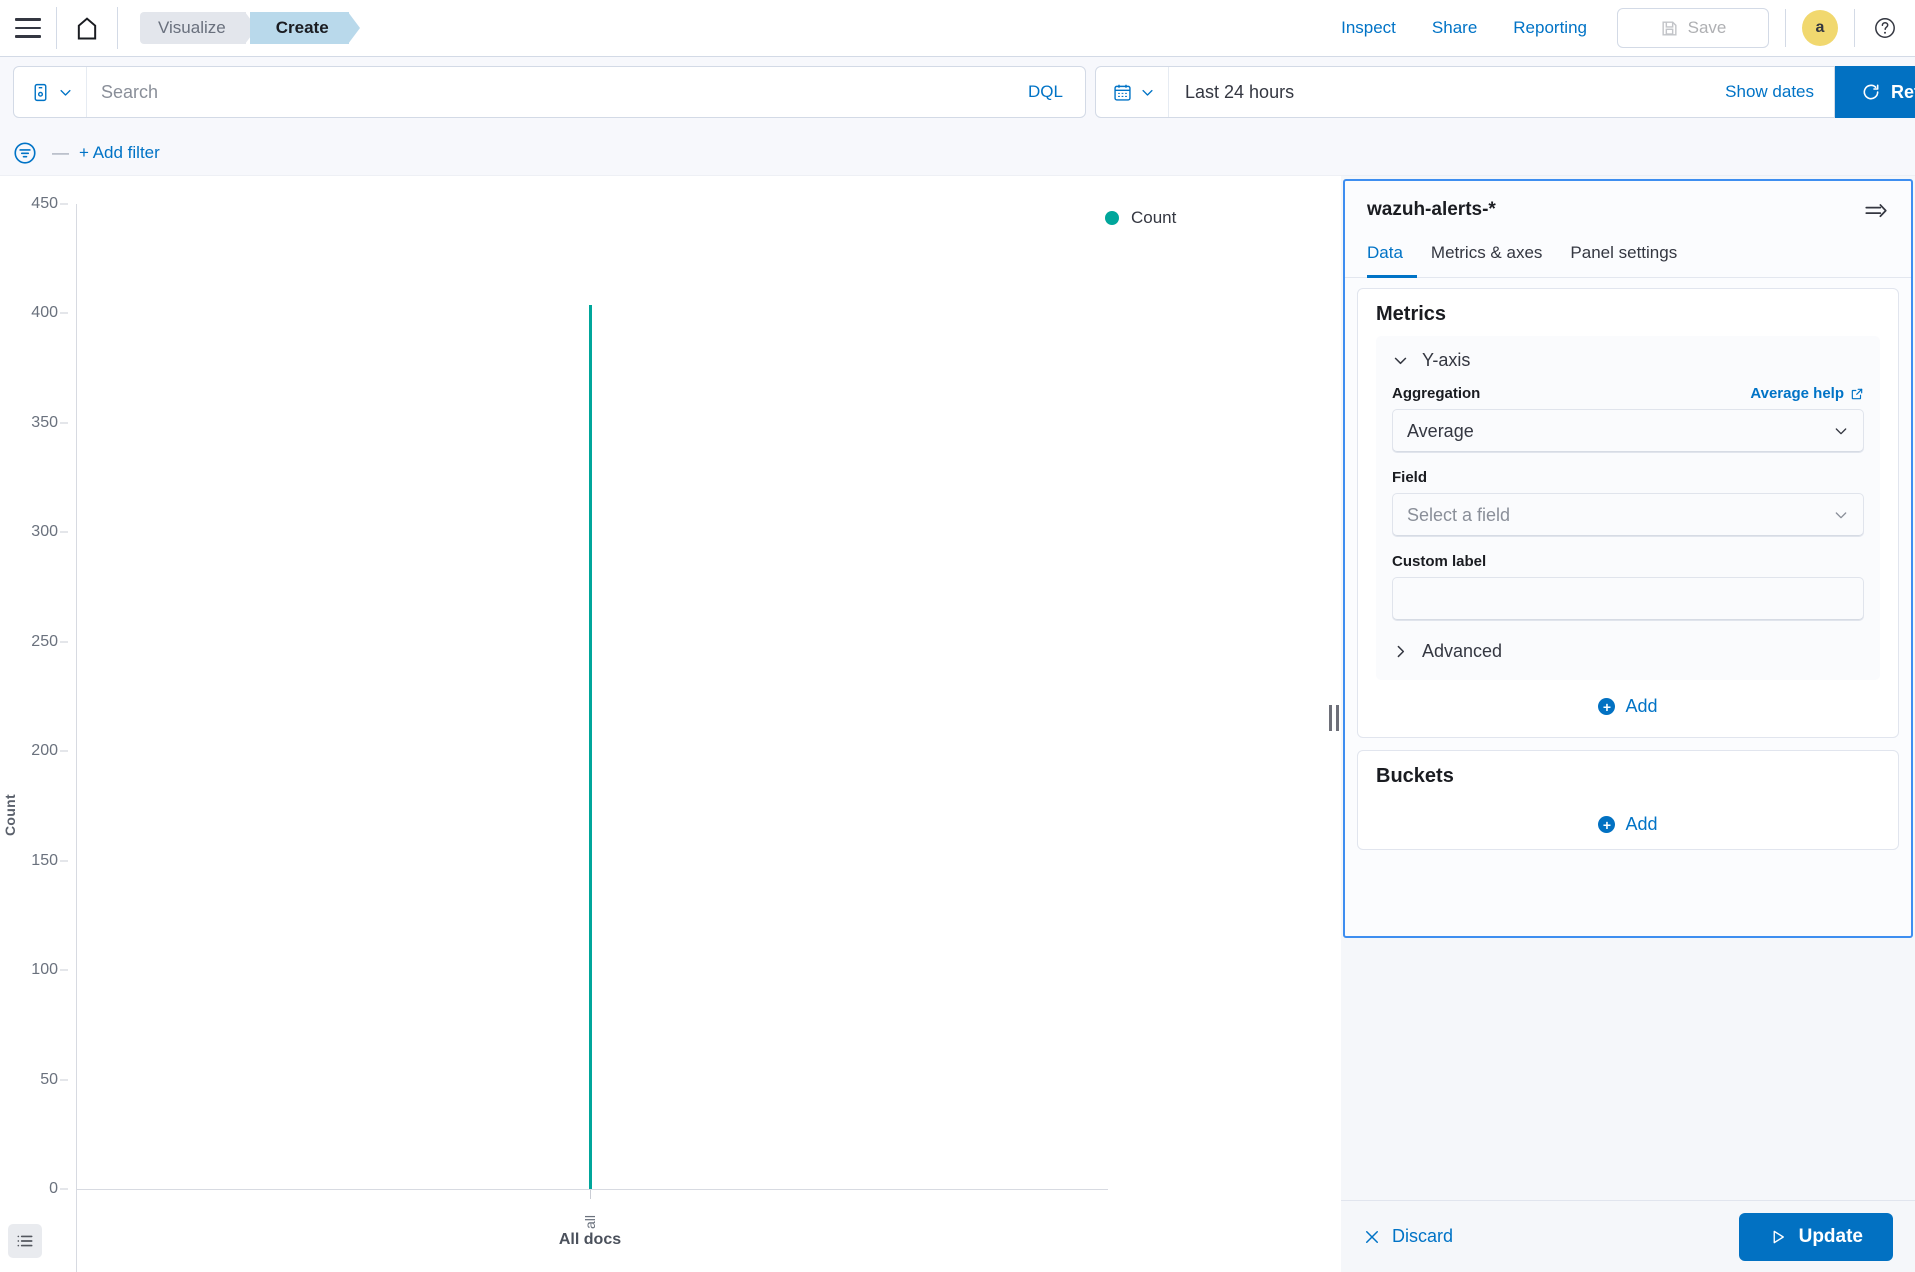 The image size is (1915, 1272). I want to click on field-select-placeholder: Select a field, so click(1459, 514).